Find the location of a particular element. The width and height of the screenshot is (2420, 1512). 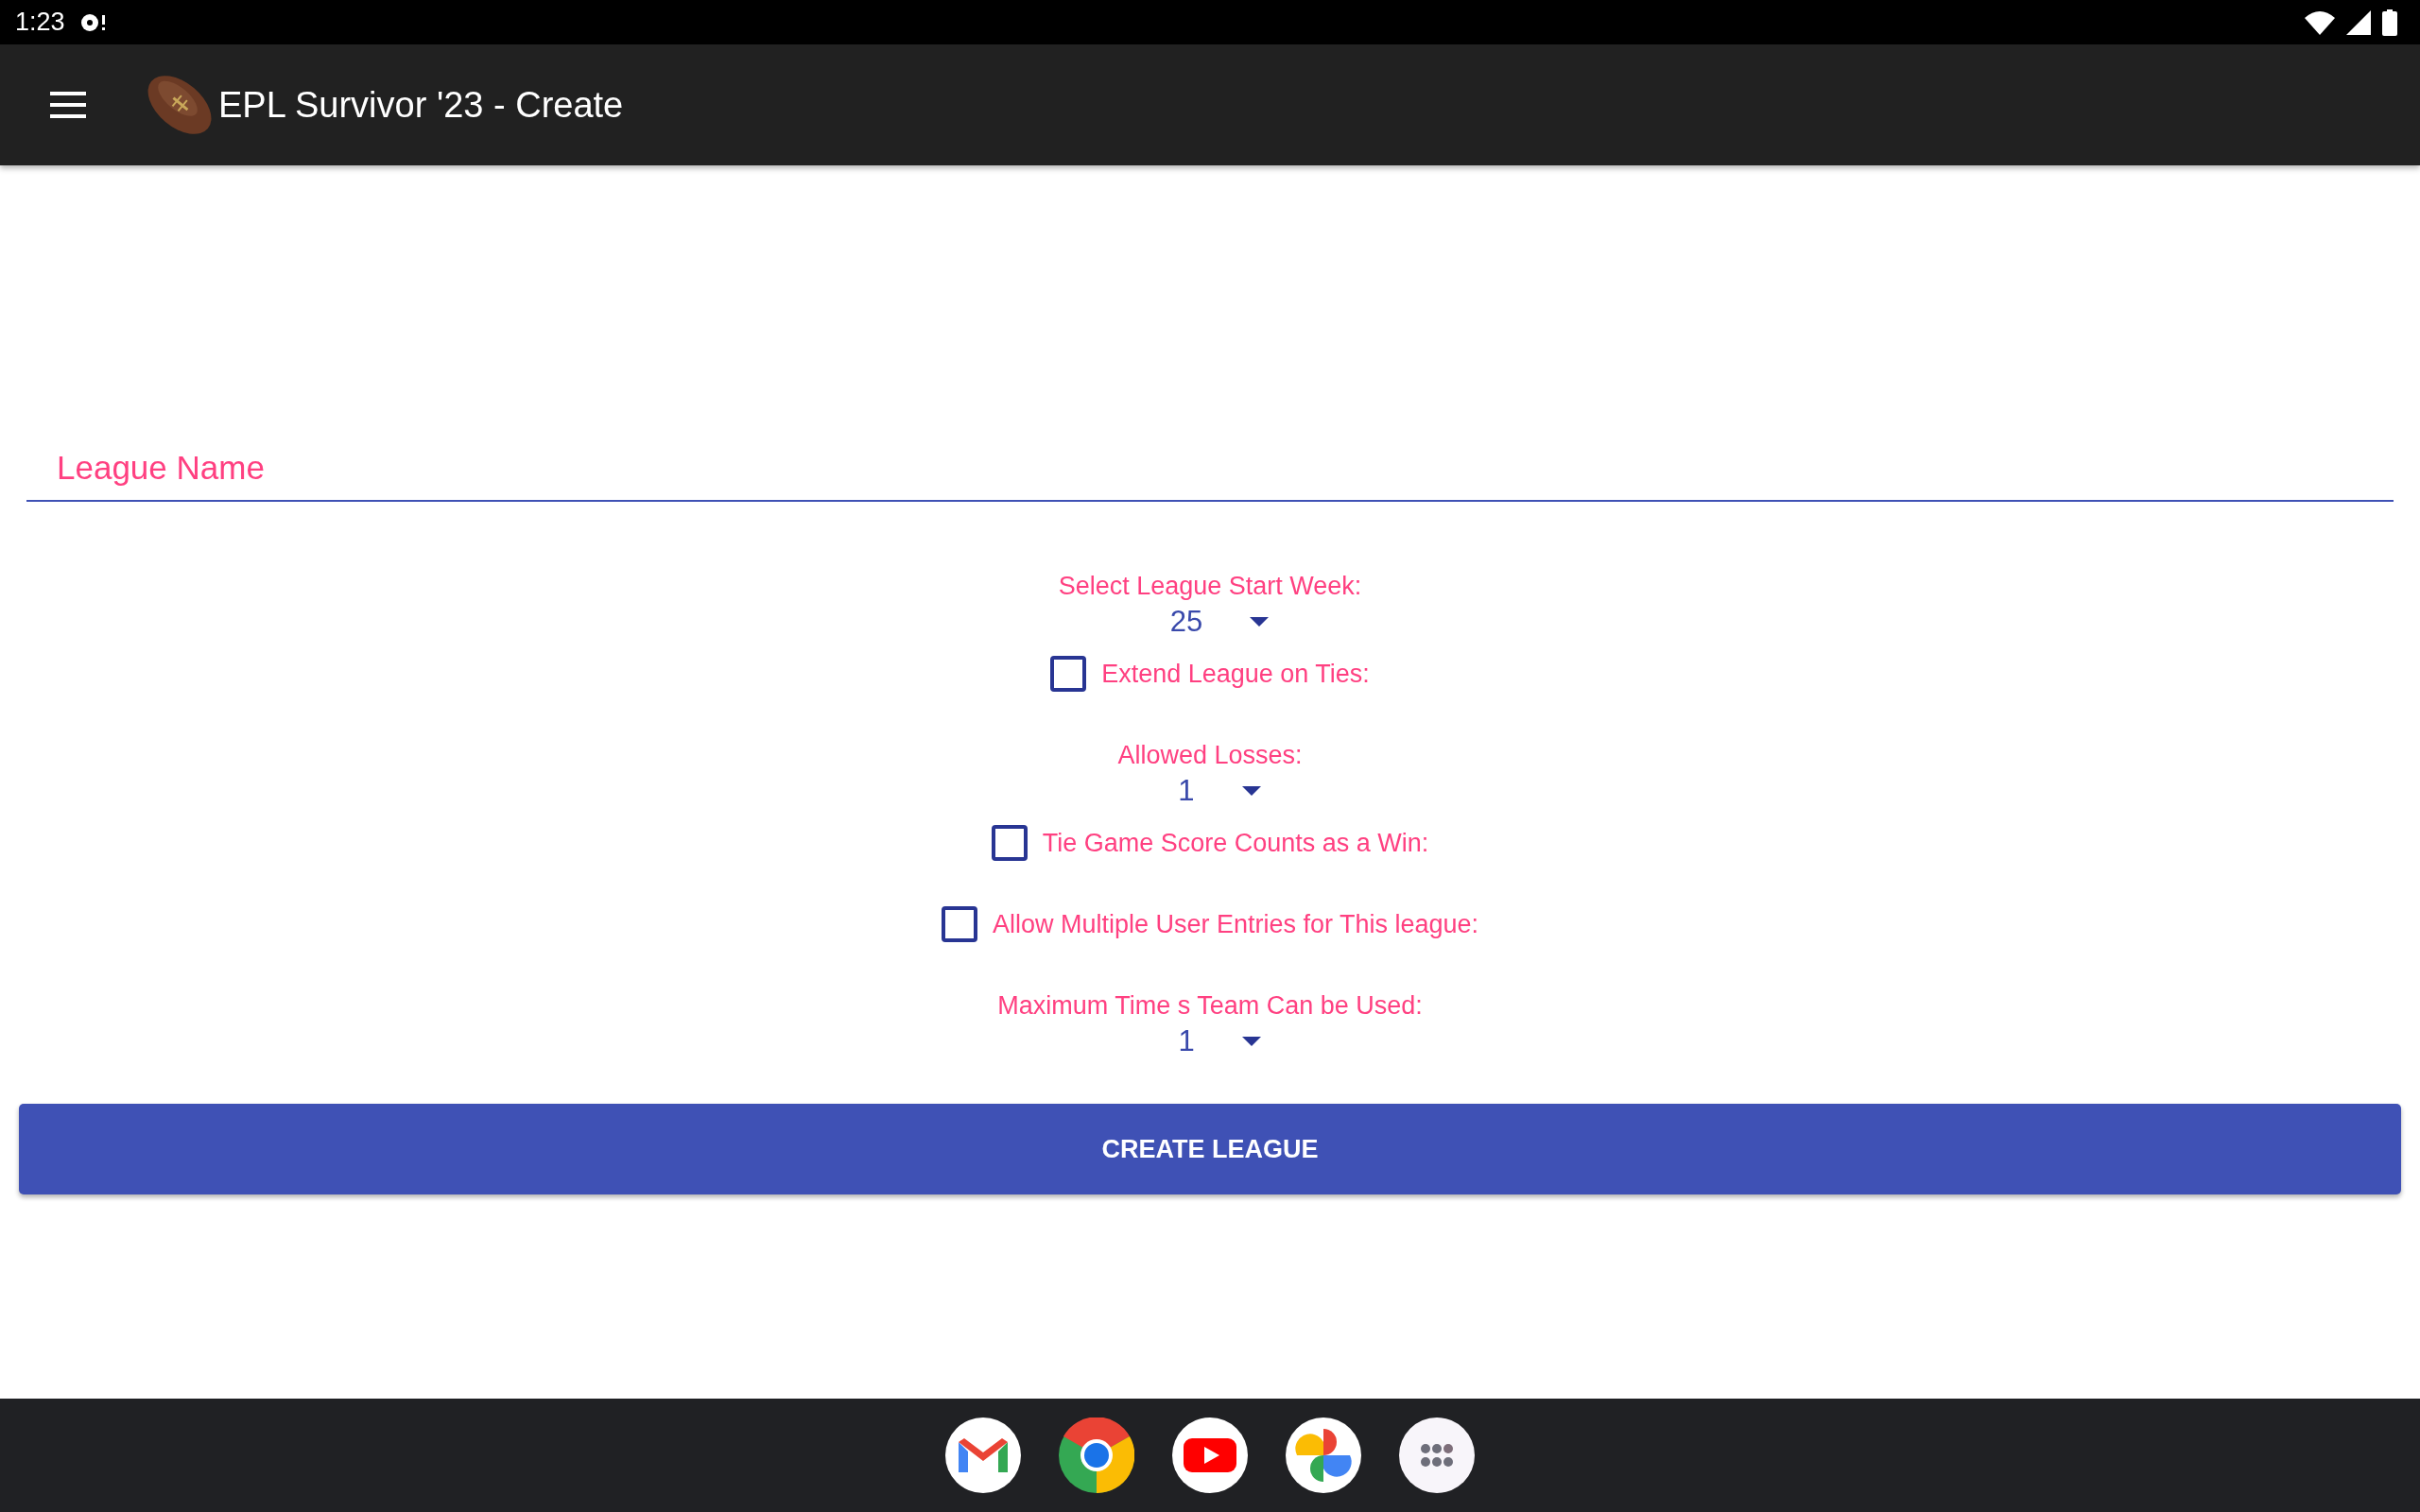

battery-icon is located at coordinates (2389, 22).